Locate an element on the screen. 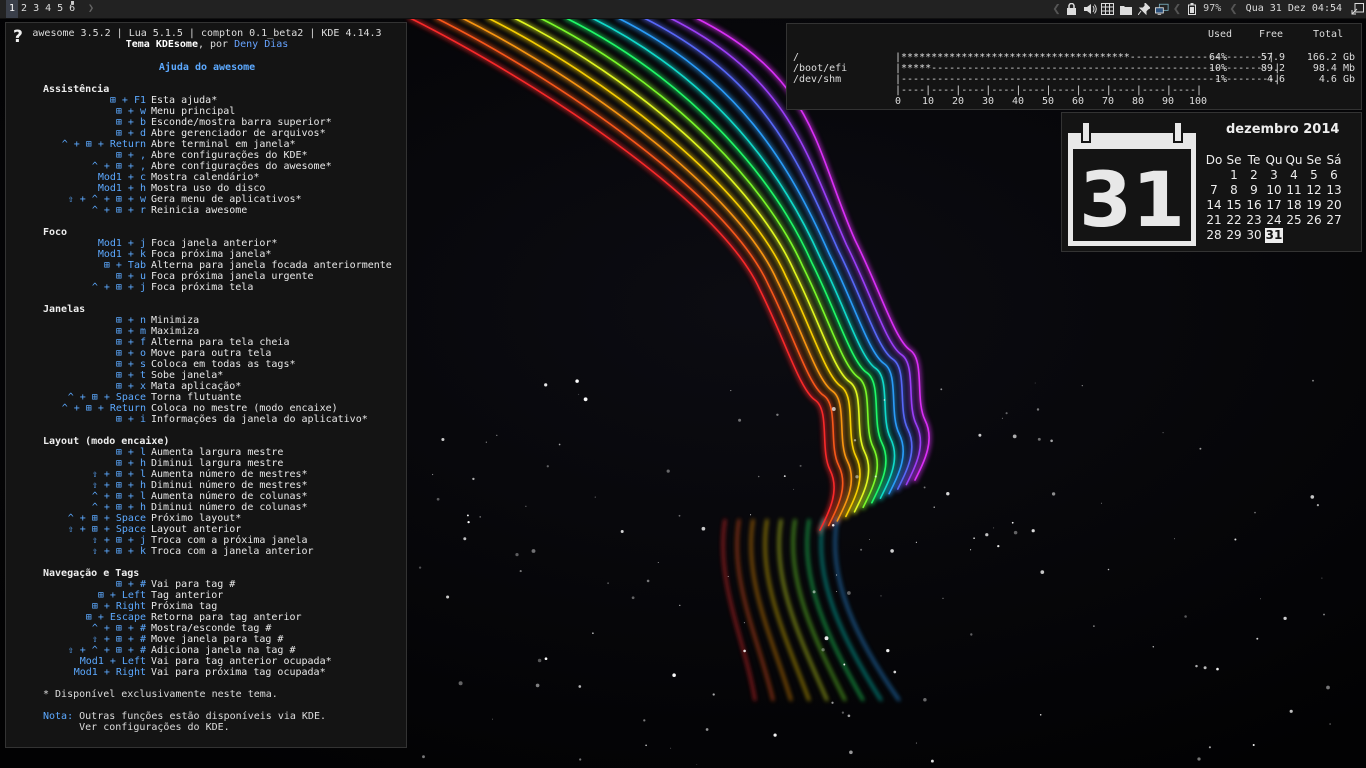 The height and width of the screenshot is (768, 1366). calendar-day: 13 is located at coordinates (1334, 190).